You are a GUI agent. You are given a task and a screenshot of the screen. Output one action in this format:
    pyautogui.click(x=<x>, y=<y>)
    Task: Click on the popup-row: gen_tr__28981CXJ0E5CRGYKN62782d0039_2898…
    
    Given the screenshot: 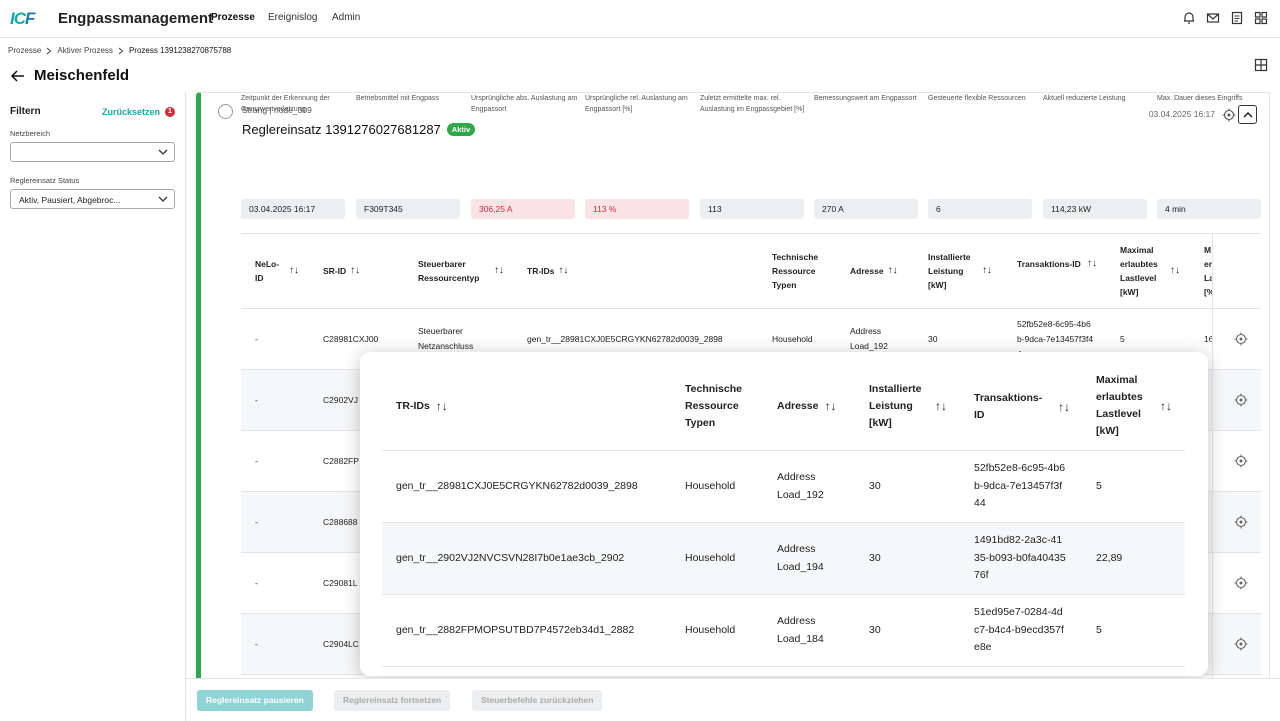 What is the action you would take?
    pyautogui.click(x=783, y=487)
    